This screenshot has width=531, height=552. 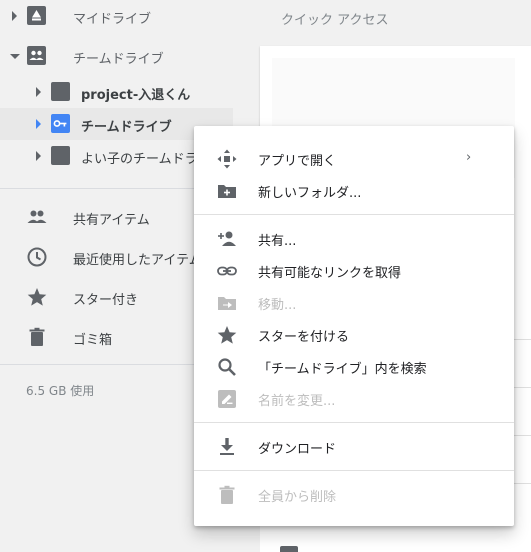 What do you see at coordinates (354, 494) in the screenshot?
I see `menu-item-remove-all: 全員から削除` at bounding box center [354, 494].